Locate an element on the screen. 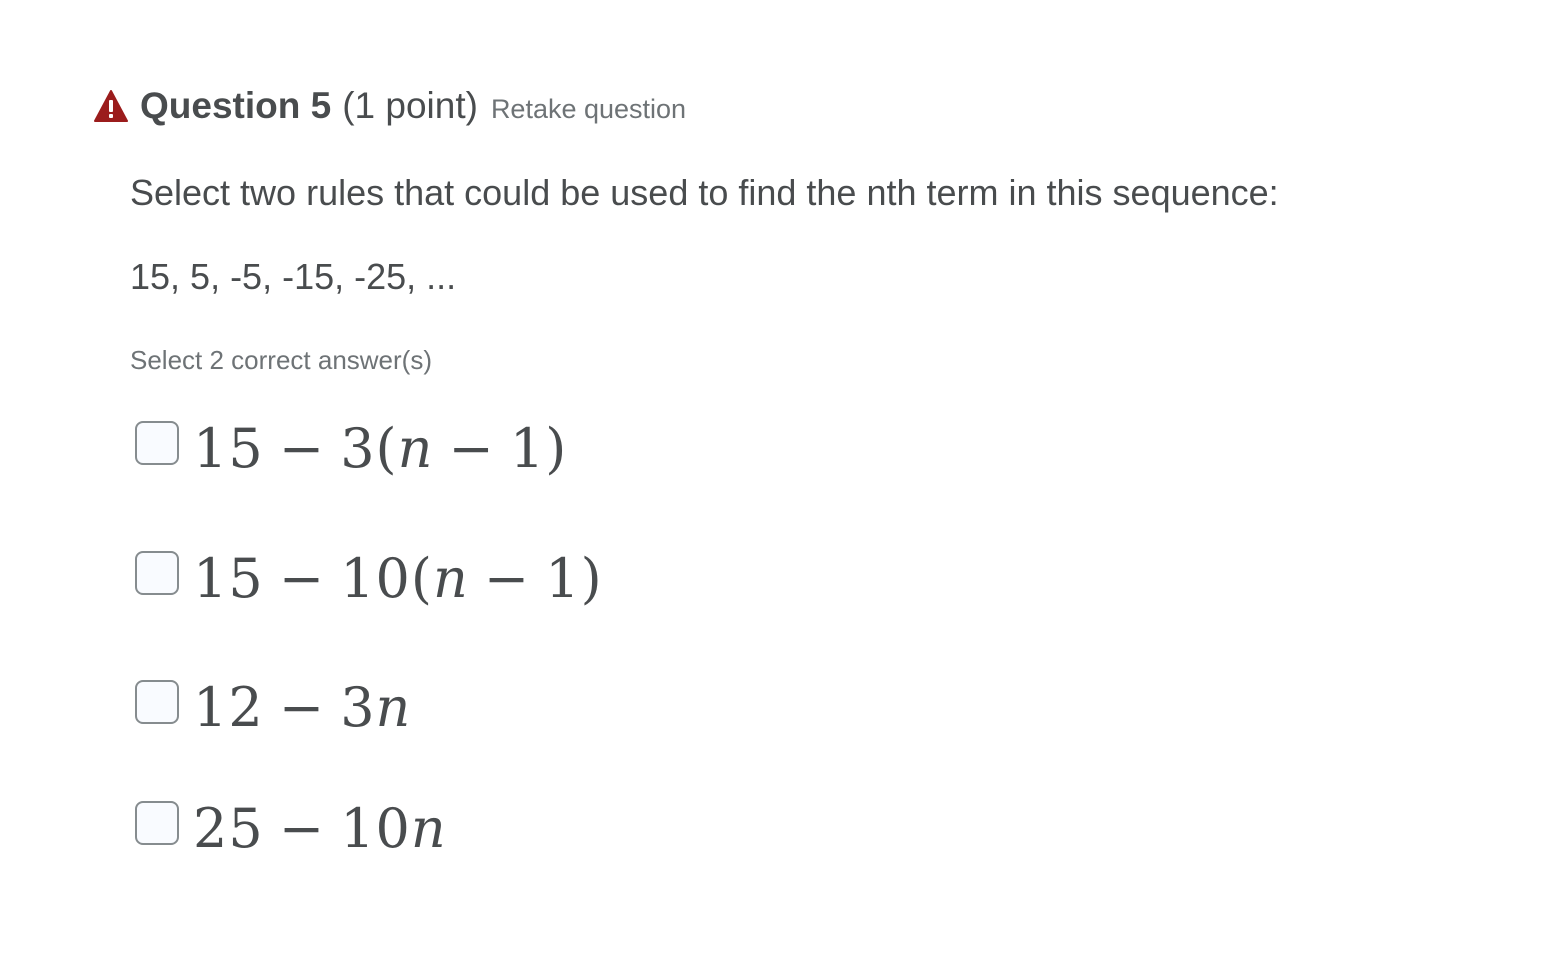 The width and height of the screenshot is (1554, 972). answer-option-3: 12−3n is located at coordinates (273, 707).